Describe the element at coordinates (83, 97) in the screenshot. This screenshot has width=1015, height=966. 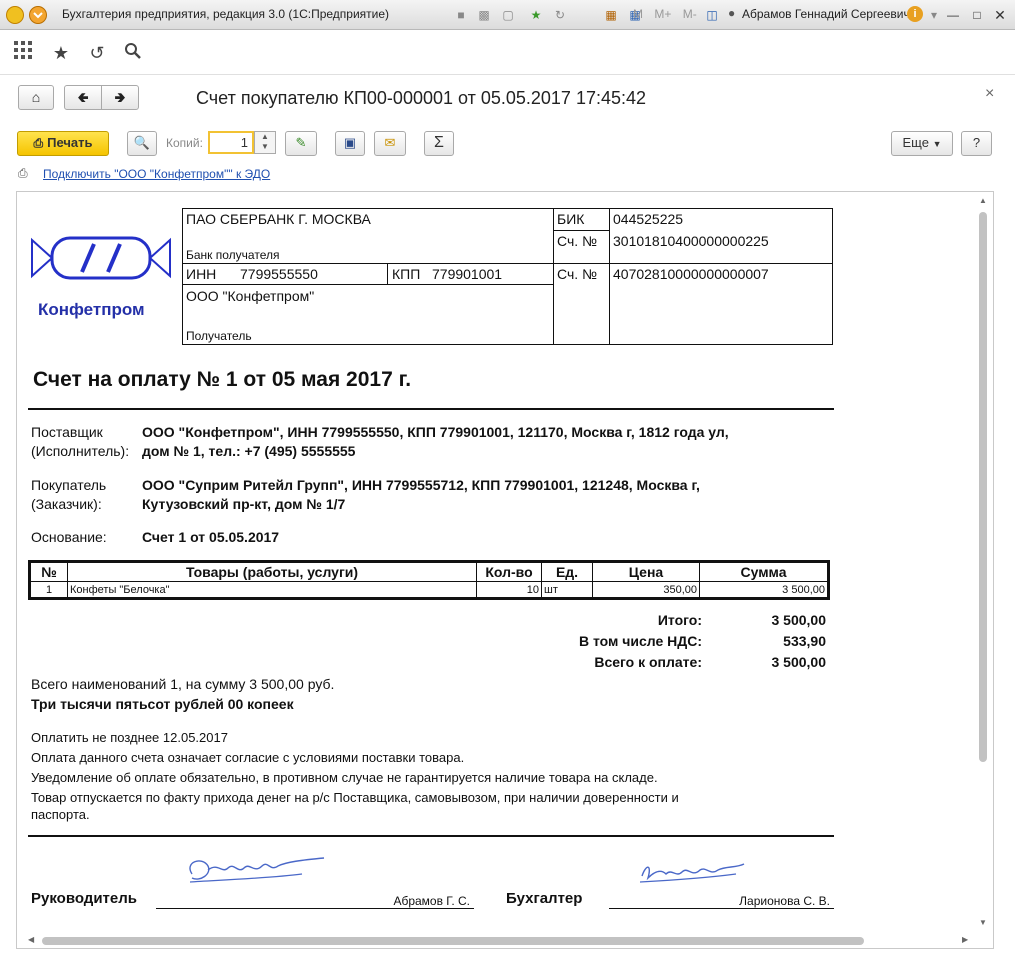
I see `back-button: 🢀` at that location.